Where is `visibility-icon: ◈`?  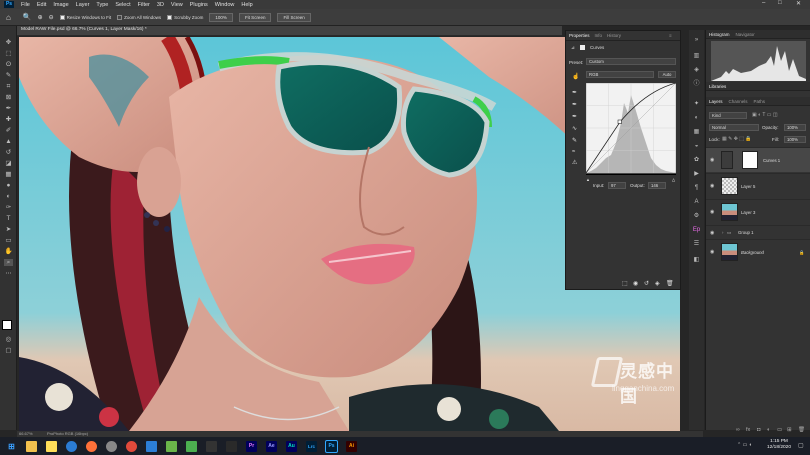 visibility-icon: ◈ is located at coordinates (657, 283).